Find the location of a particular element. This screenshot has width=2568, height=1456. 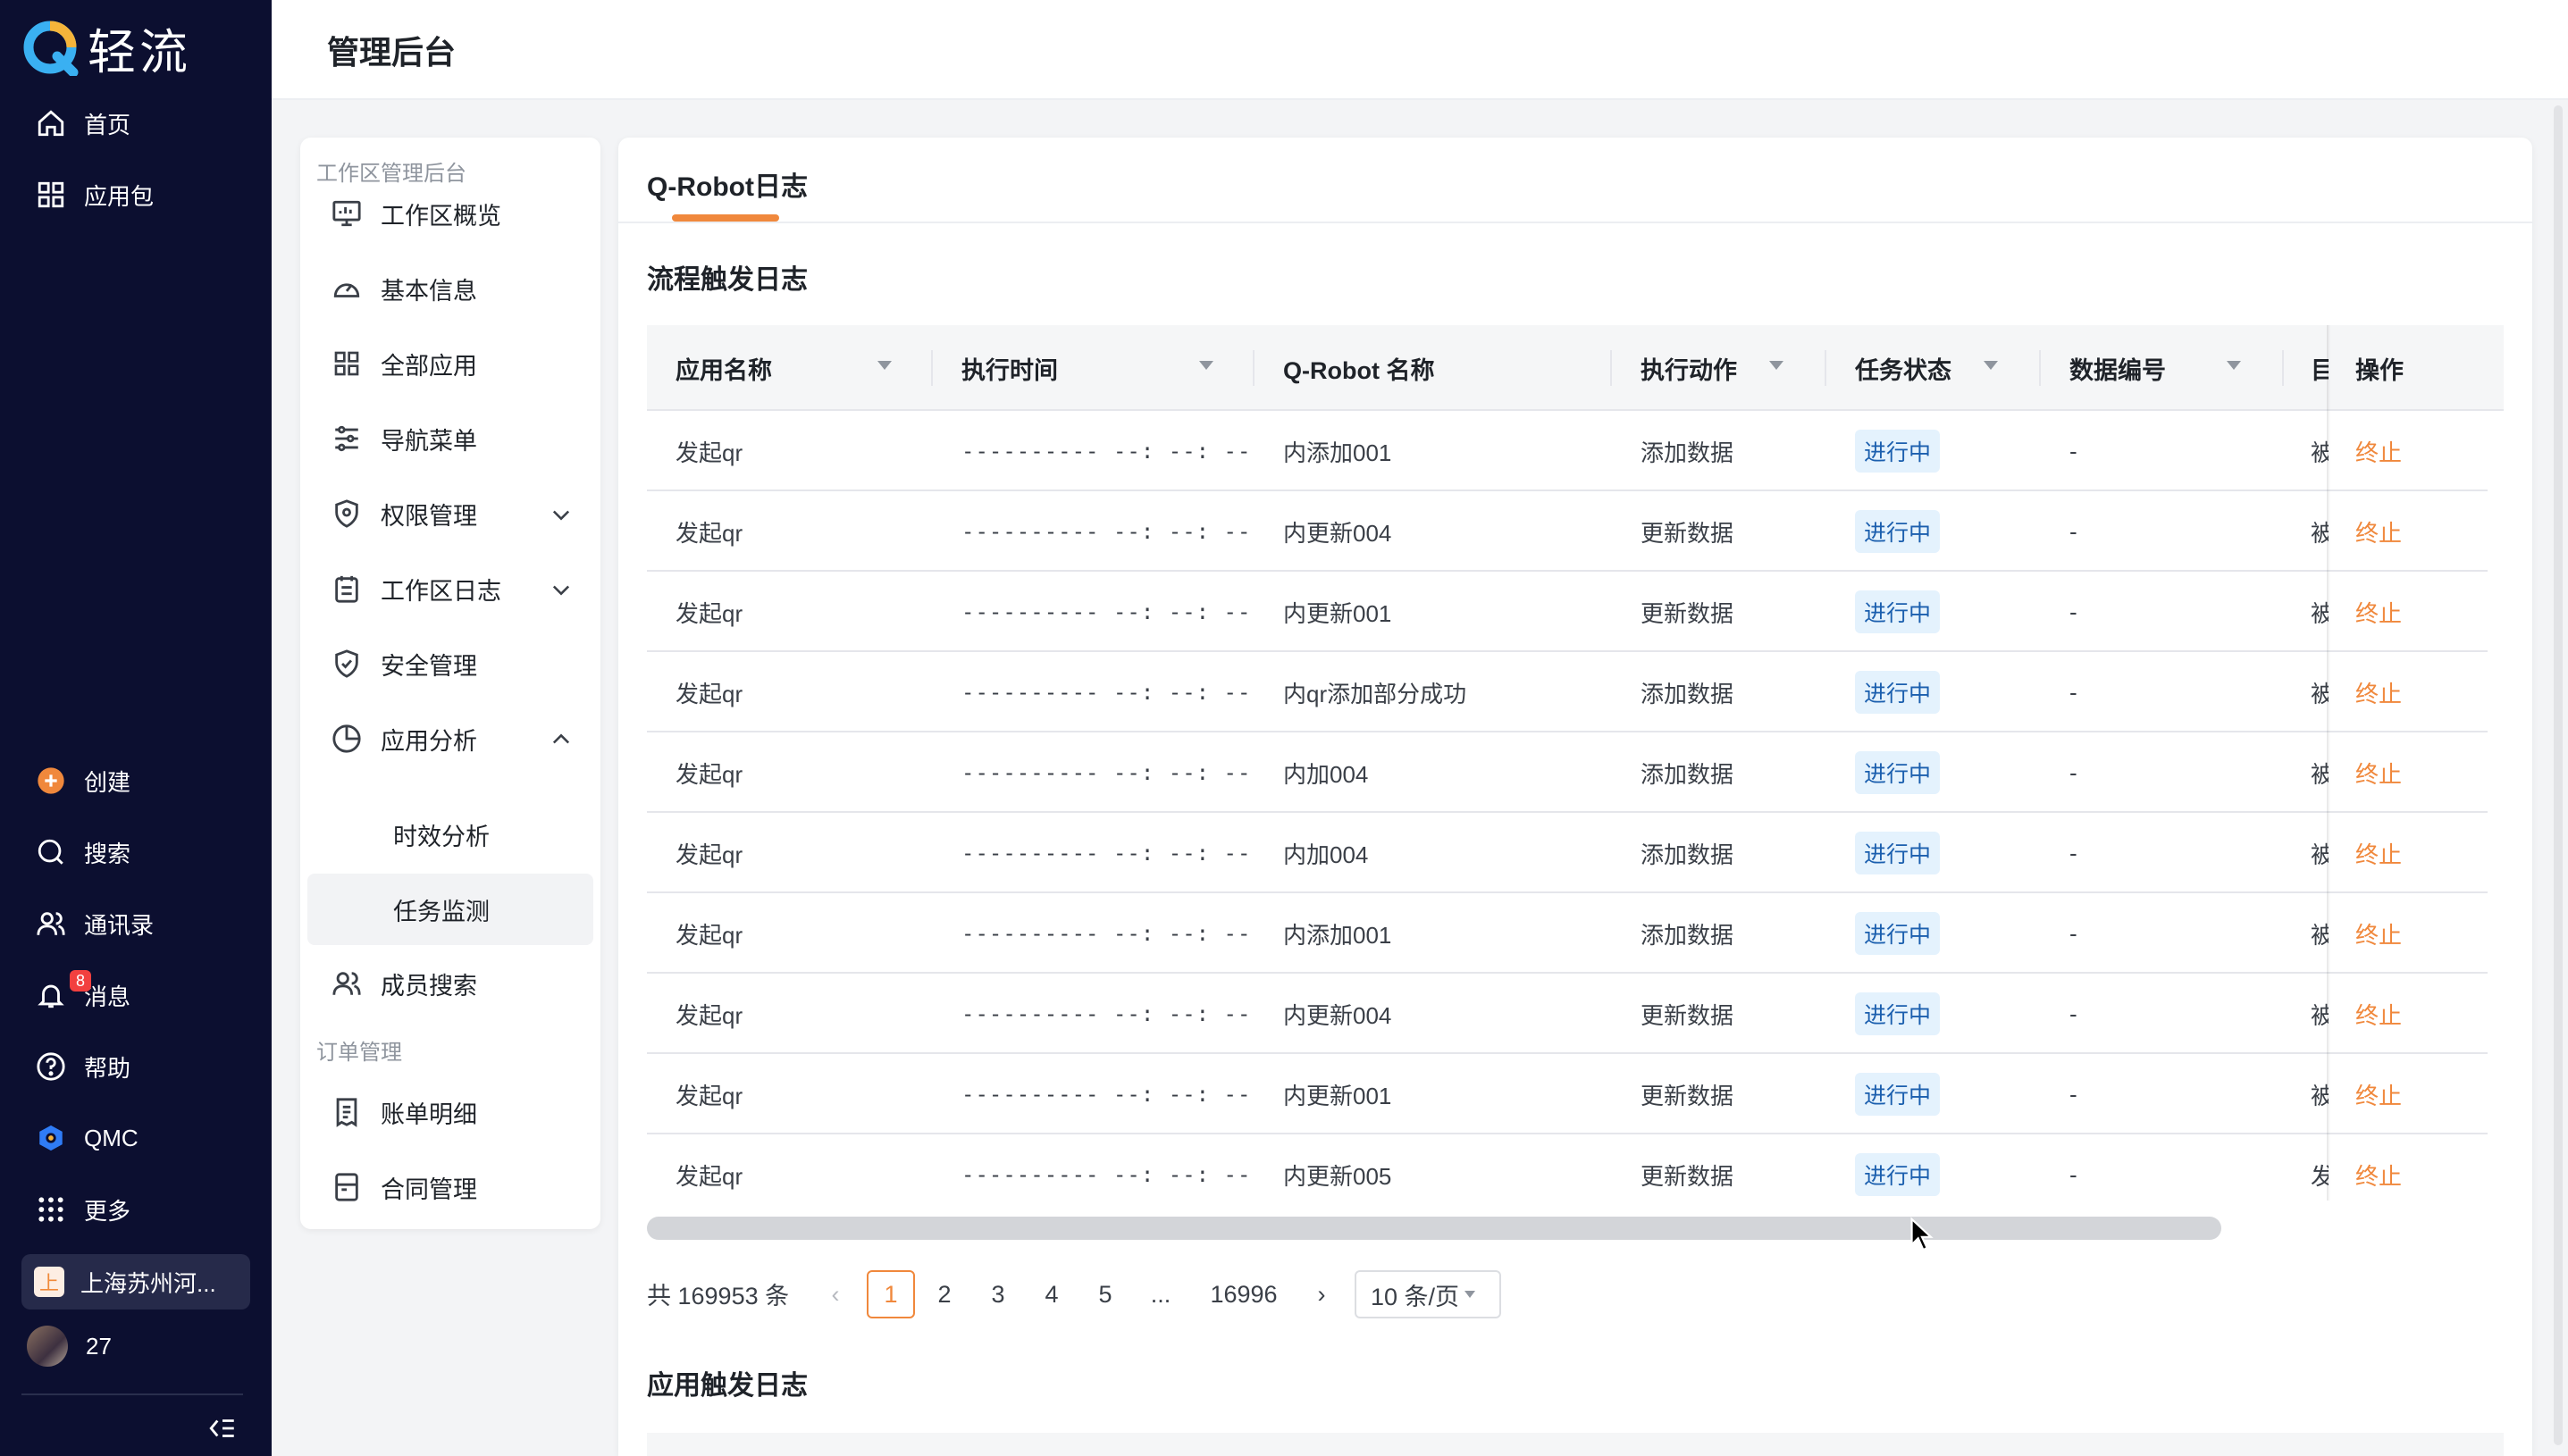

cell-action: 添加数据 is located at coordinates (1687, 772).